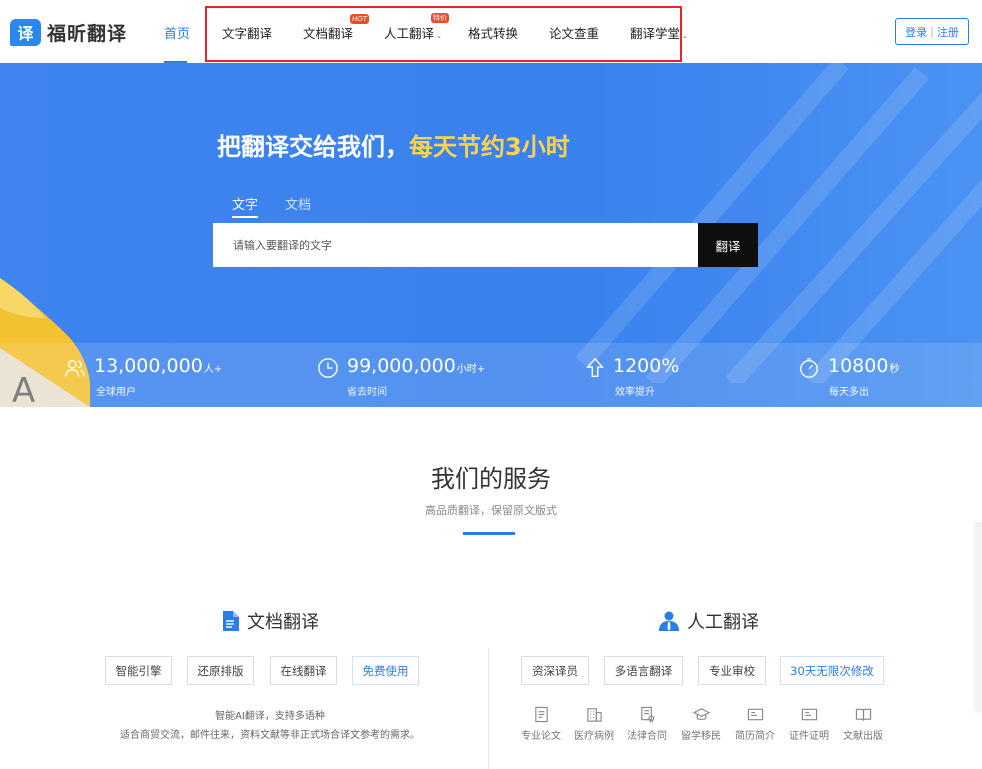 Image resolution: width=982 pixels, height=769 pixels. I want to click on doc-desc-line1: 智能AI翻译，支持多语种, so click(270, 716).